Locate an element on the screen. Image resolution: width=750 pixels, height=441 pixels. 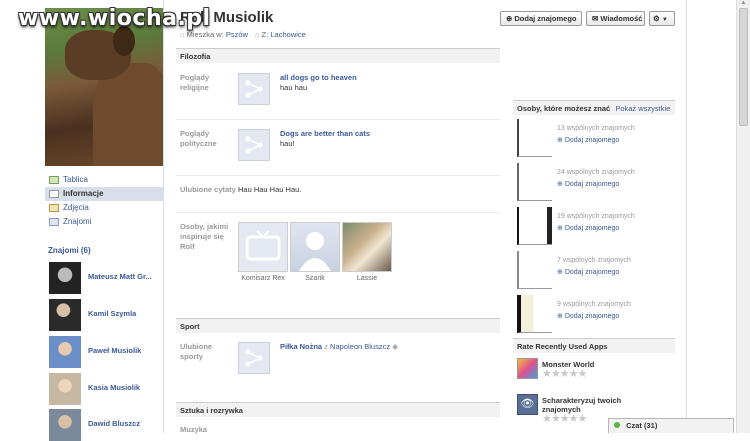
friend-name: Paweł Musiolik is located at coordinates (114, 350).